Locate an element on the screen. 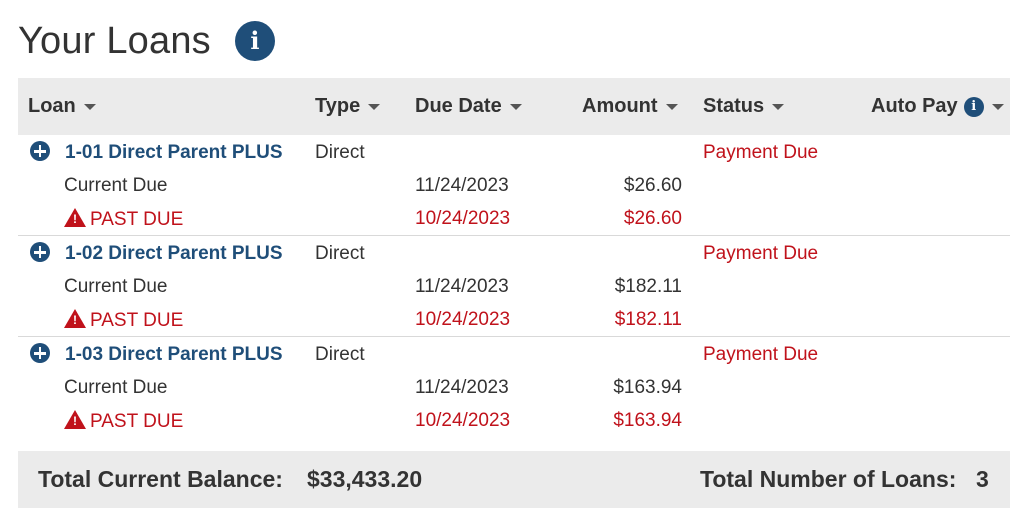 The image size is (1030, 526). column-type: Type is located at coordinates (348, 106).